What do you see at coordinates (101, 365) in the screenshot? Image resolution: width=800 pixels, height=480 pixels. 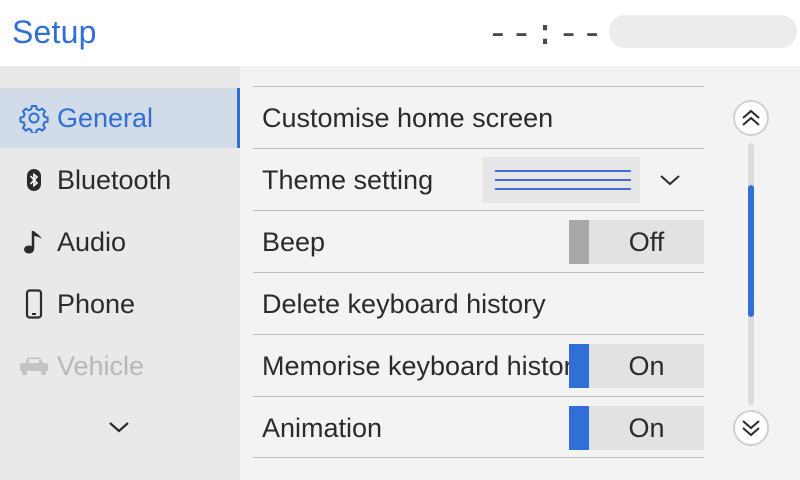 I see `sidebar-item-label: Vehicle` at bounding box center [101, 365].